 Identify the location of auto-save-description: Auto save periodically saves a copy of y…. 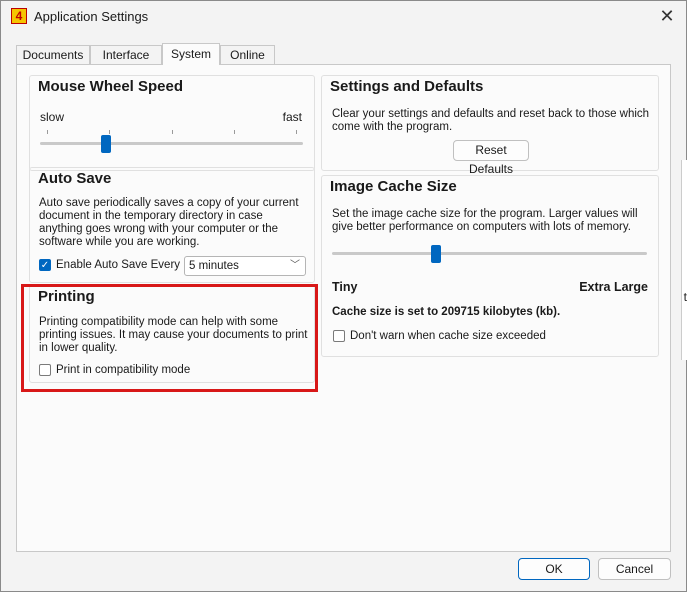
(169, 222).